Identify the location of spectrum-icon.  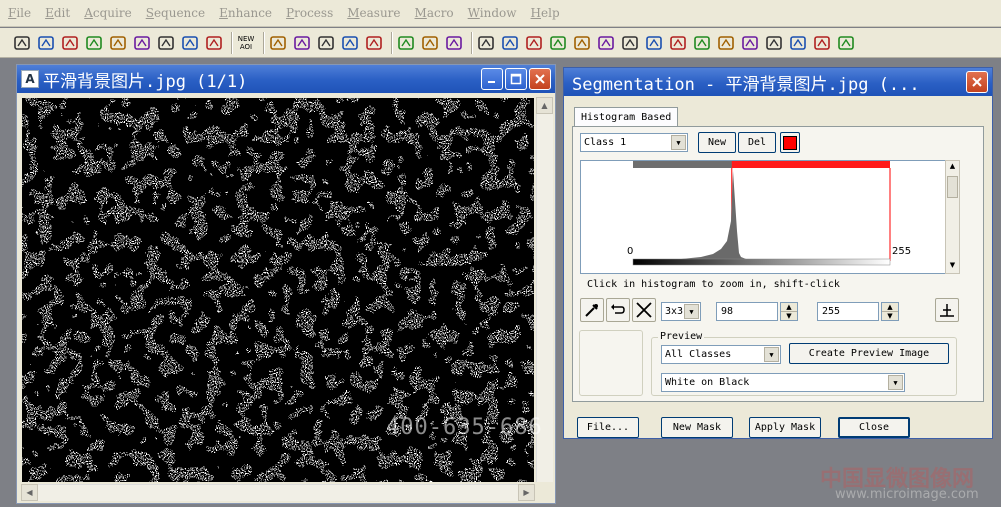
(774, 42).